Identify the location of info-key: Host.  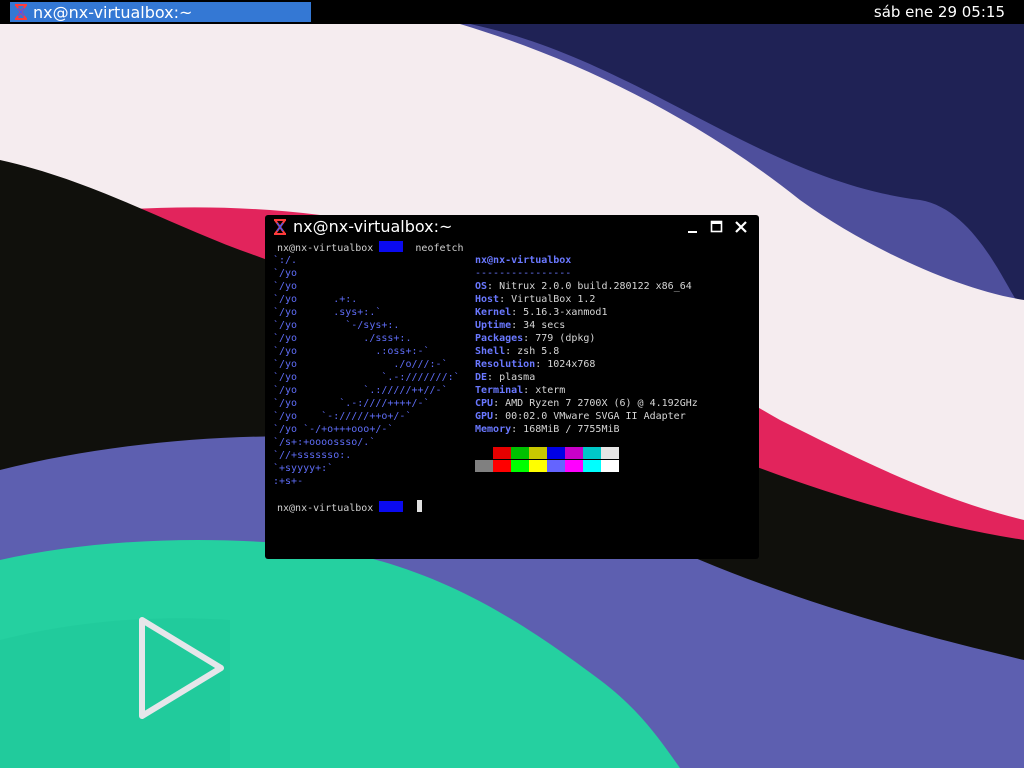
(487, 299).